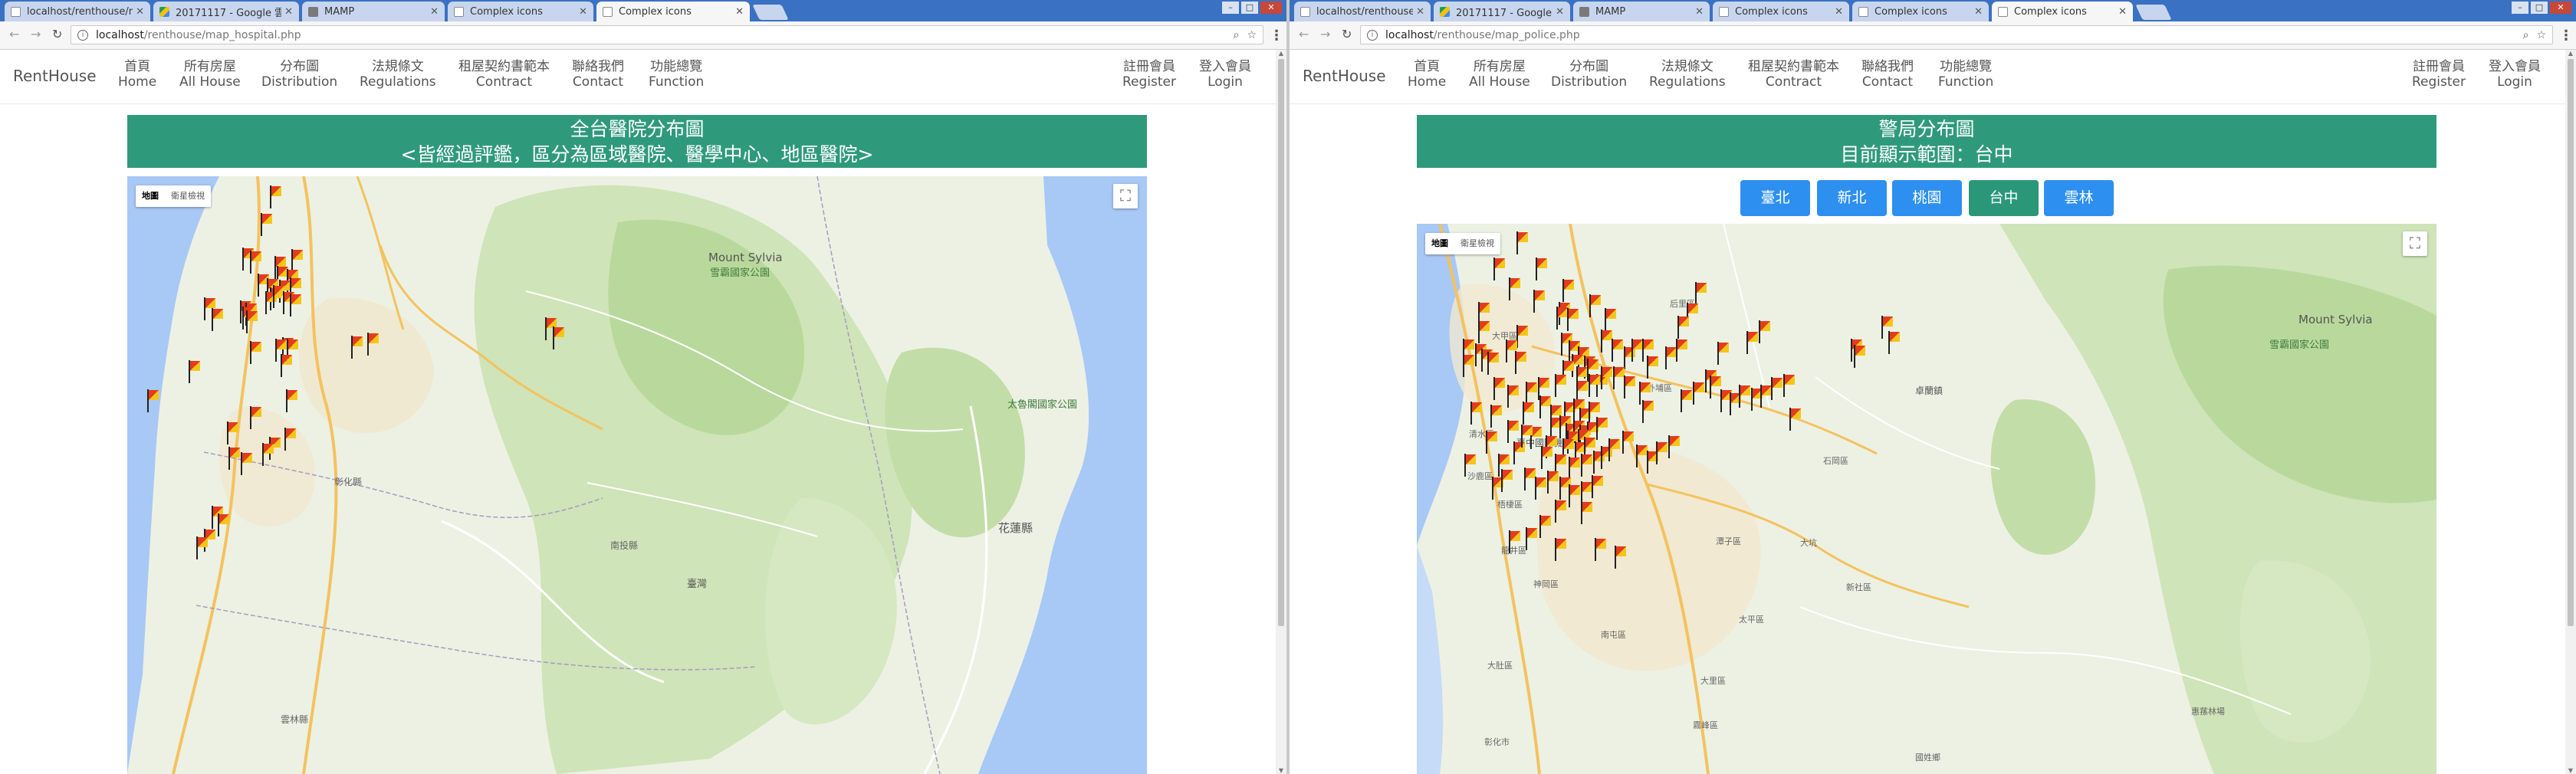 The width and height of the screenshot is (2576, 774). I want to click on fullscreen-icon: ⛶, so click(2415, 243).